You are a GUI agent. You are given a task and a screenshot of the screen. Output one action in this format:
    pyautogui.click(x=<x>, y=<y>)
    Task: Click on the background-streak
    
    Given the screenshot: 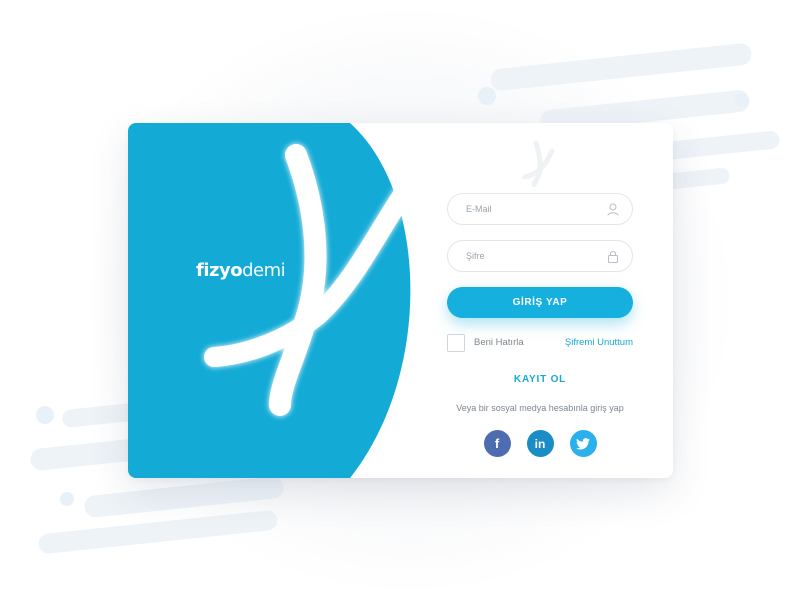 What is the action you would take?
    pyautogui.click(x=158, y=532)
    